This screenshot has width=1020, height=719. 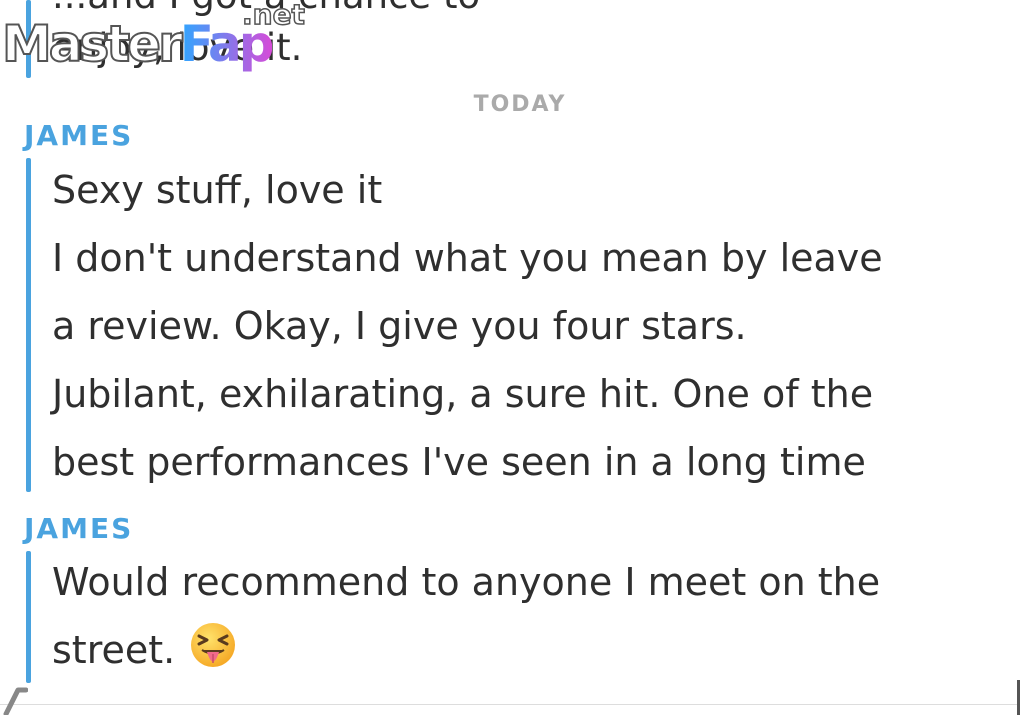 I want to click on watermark-main: Master, so click(x=92, y=44).